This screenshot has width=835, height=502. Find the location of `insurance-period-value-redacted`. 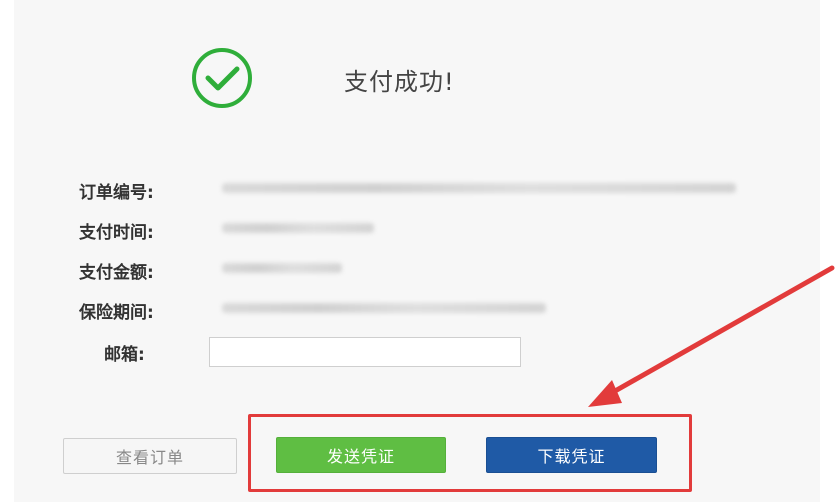

insurance-period-value-redacted is located at coordinates (384, 308).